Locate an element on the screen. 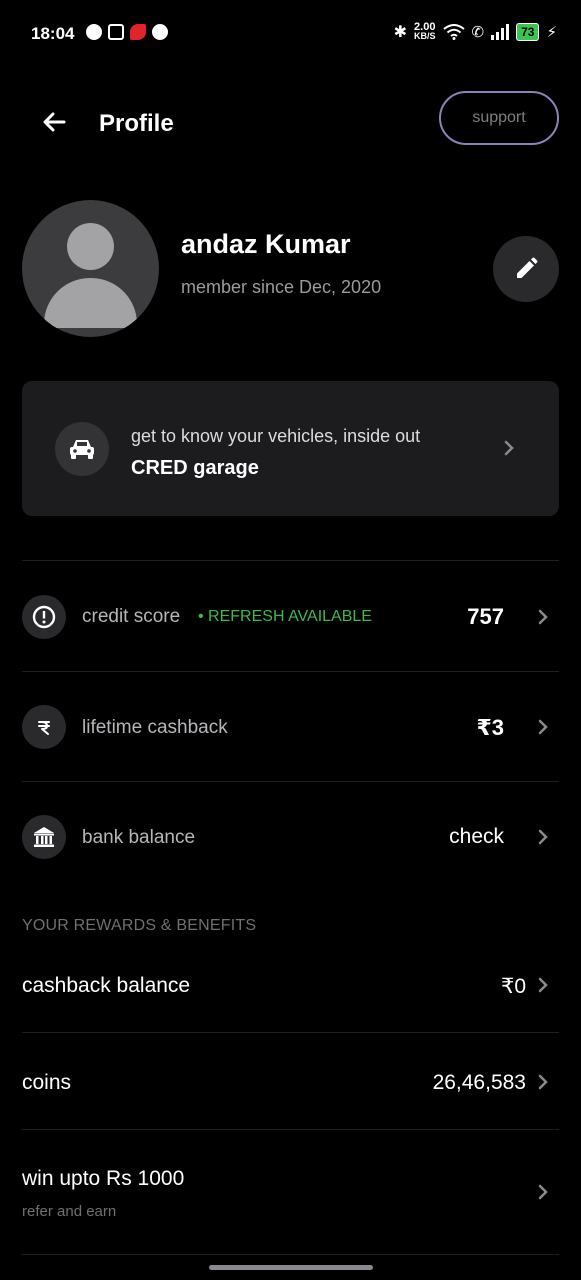  network-speed: 2.00 KB/S is located at coordinates (425, 31).